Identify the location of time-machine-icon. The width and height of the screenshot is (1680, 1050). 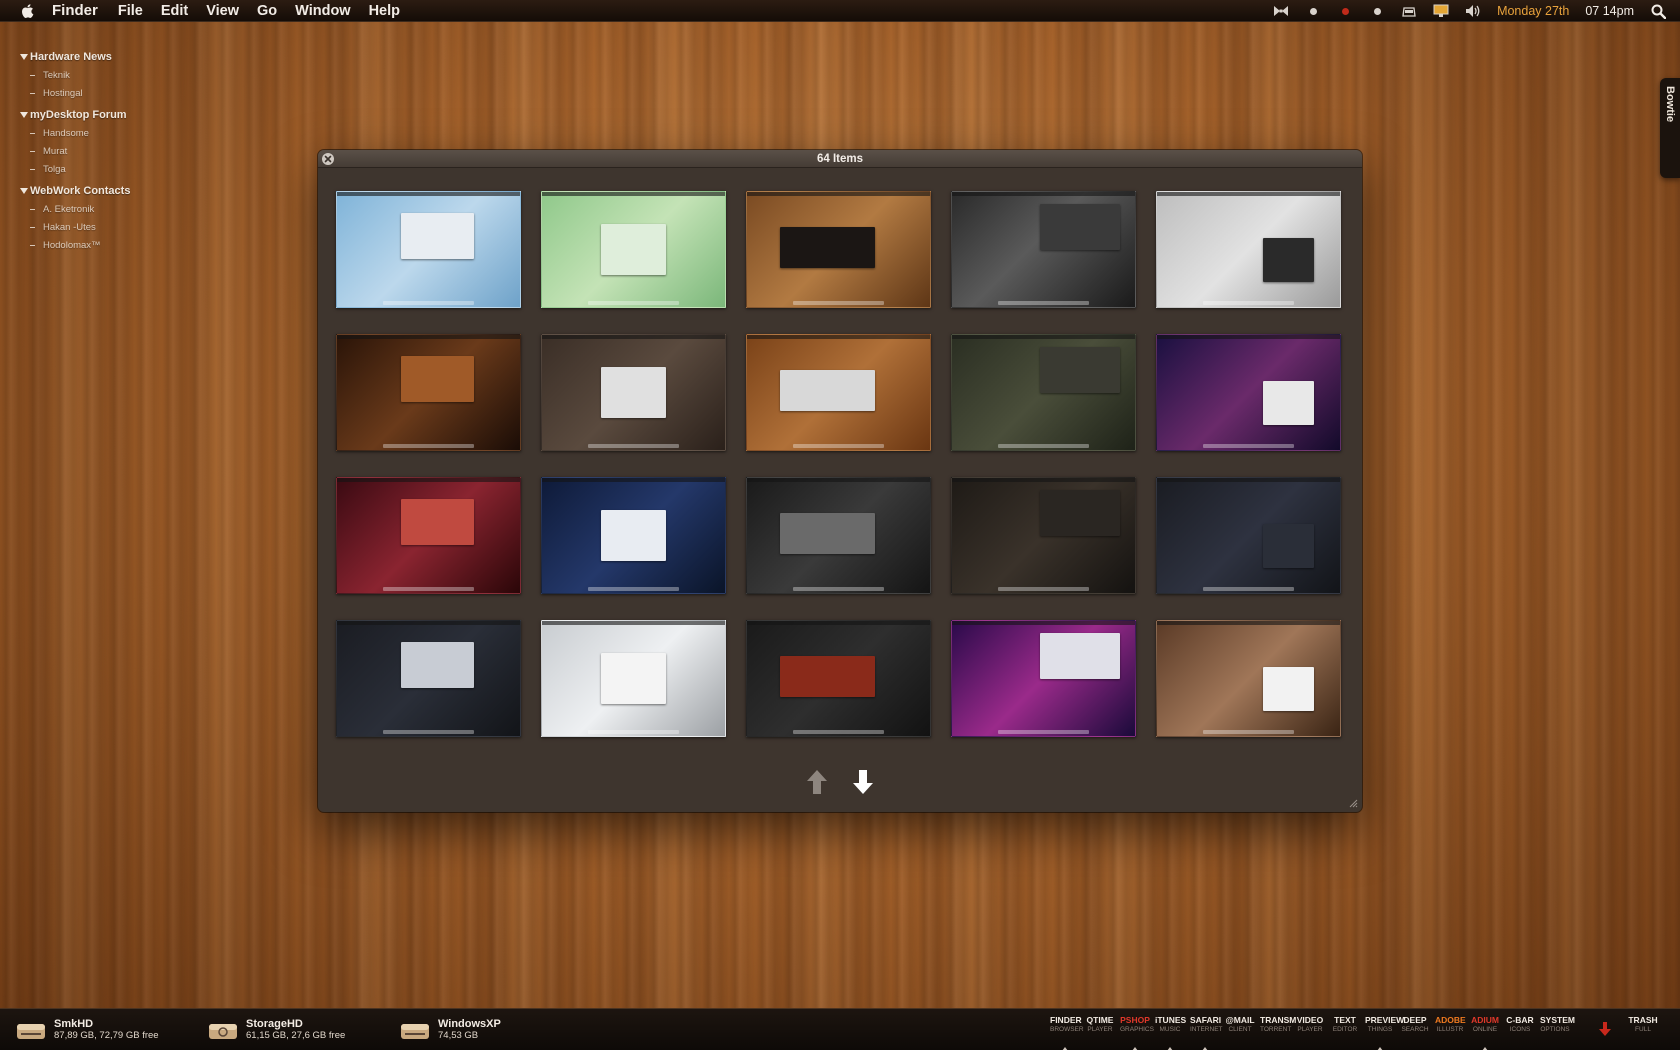
(1409, 11).